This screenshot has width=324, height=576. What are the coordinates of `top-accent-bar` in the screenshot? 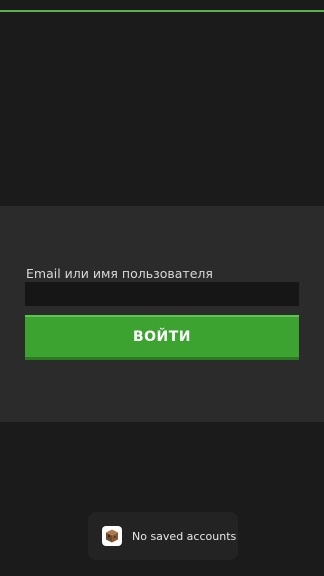 It's located at (162, 6).